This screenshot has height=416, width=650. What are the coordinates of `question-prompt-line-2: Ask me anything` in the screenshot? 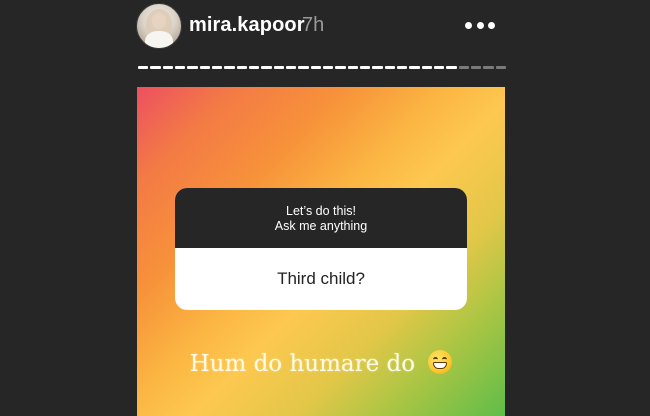 It's located at (321, 226).